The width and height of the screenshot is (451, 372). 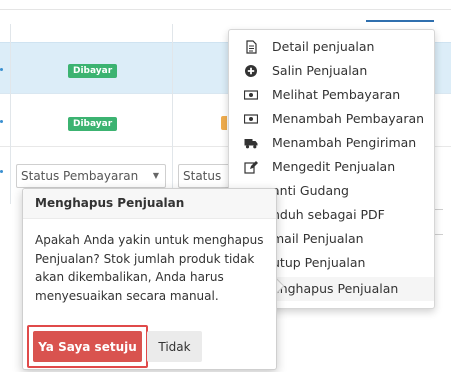 I want to click on confirm-delete-button: Ya Saya setuju, so click(x=87, y=346).